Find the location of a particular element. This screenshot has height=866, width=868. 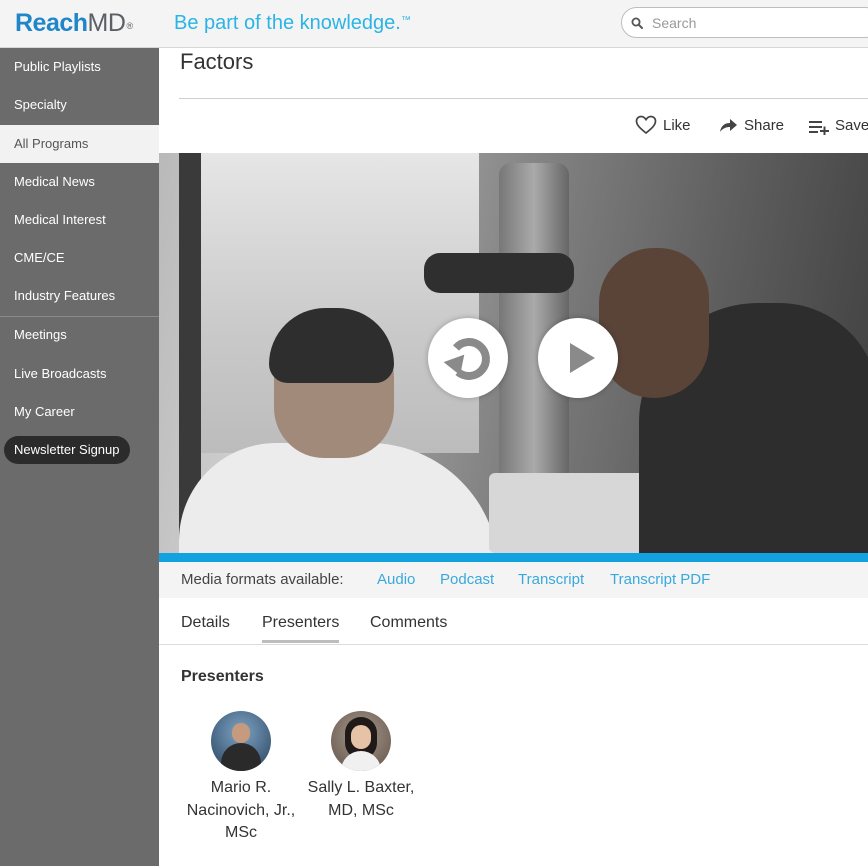

page-title: Factors is located at coordinates (217, 61).